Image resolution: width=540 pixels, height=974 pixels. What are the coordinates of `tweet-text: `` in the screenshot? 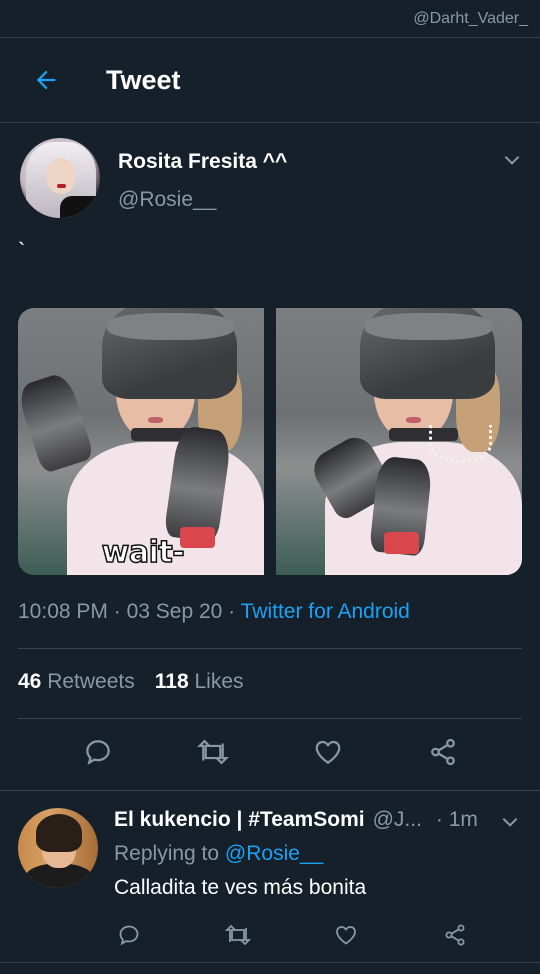 It's located at (22, 250).